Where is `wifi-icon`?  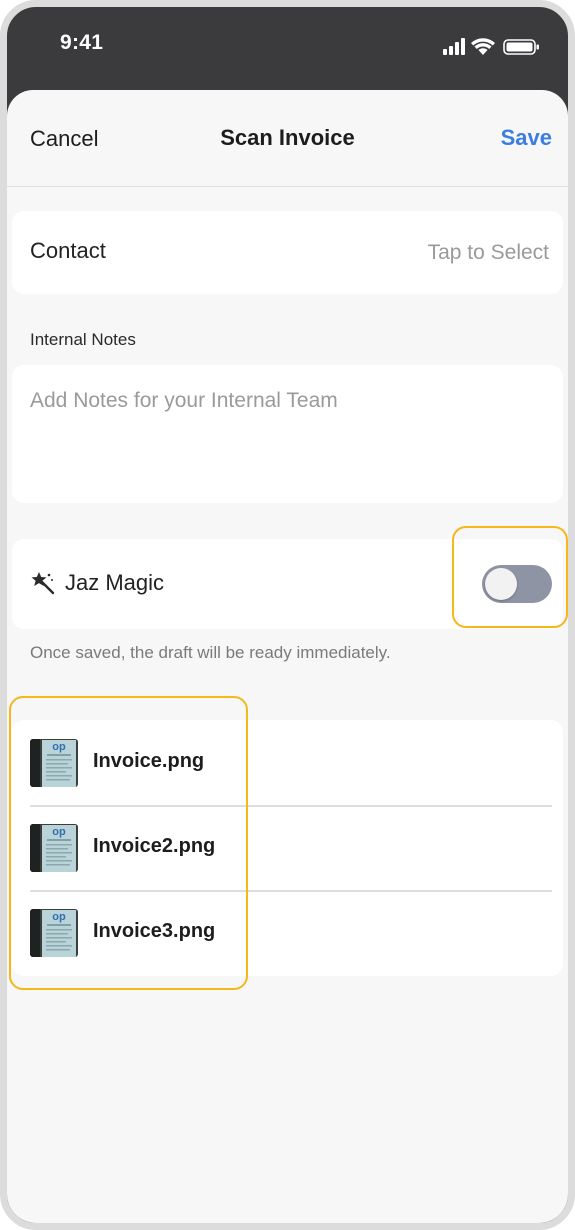
wifi-icon is located at coordinates (483, 46).